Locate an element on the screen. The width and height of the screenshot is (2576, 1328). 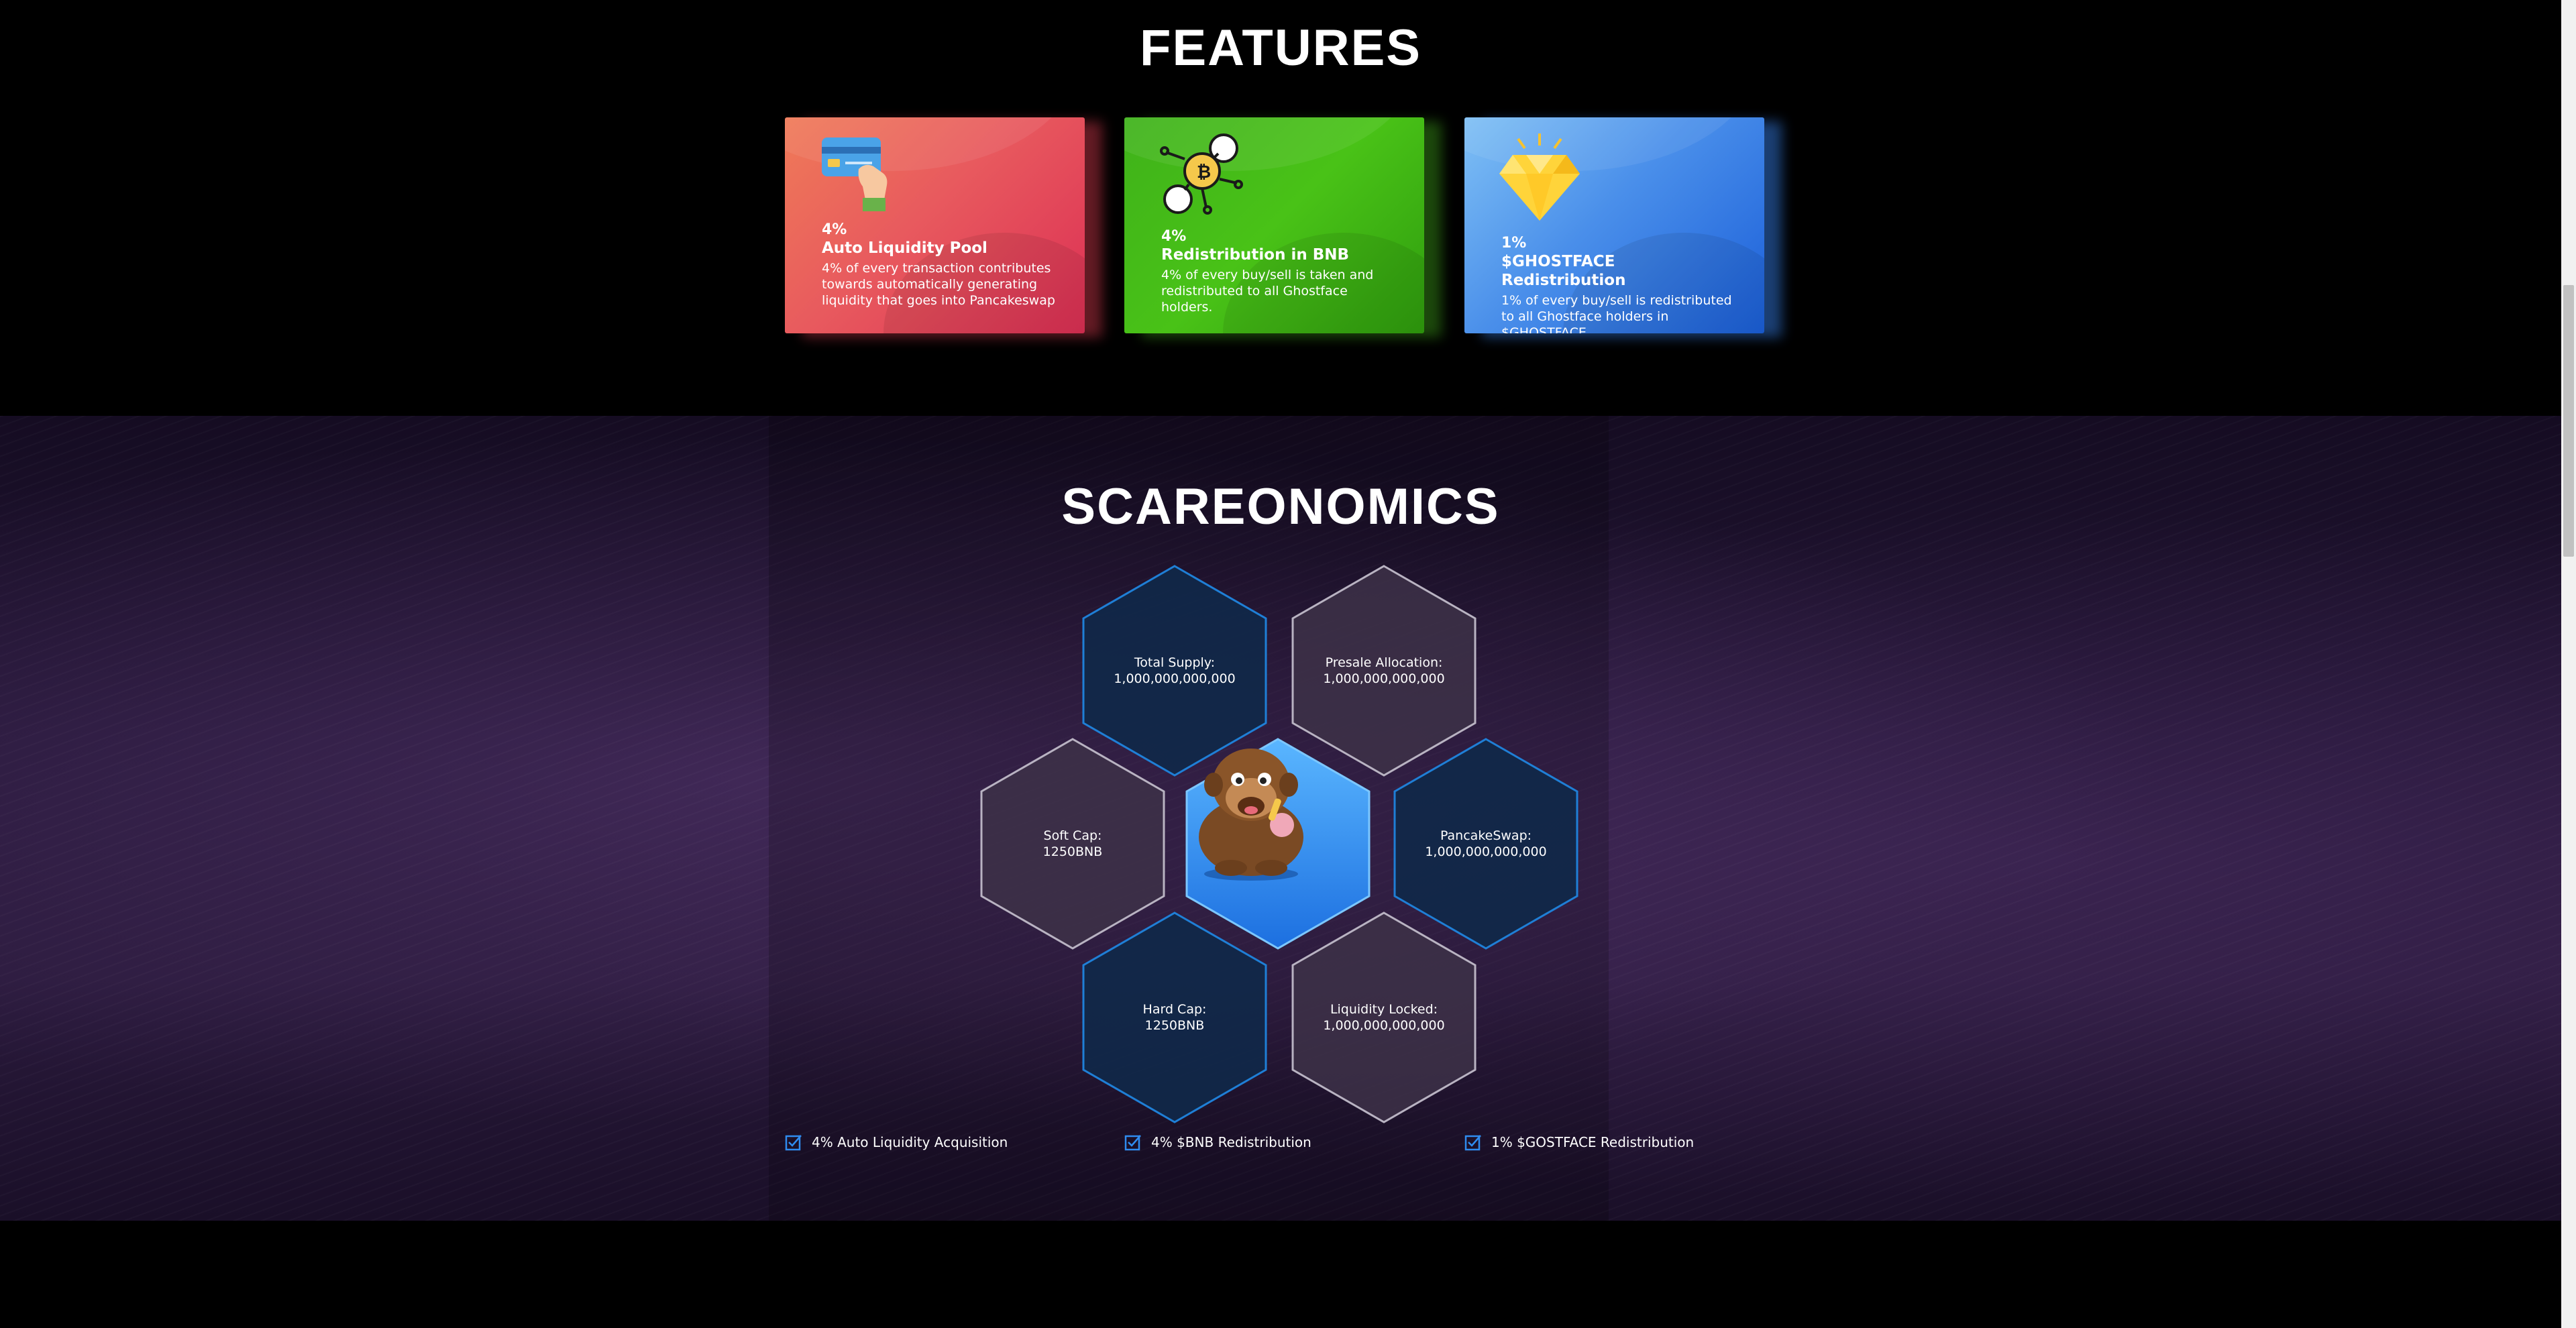
hex-label: Presale Allocation: is located at coordinates (1384, 662).